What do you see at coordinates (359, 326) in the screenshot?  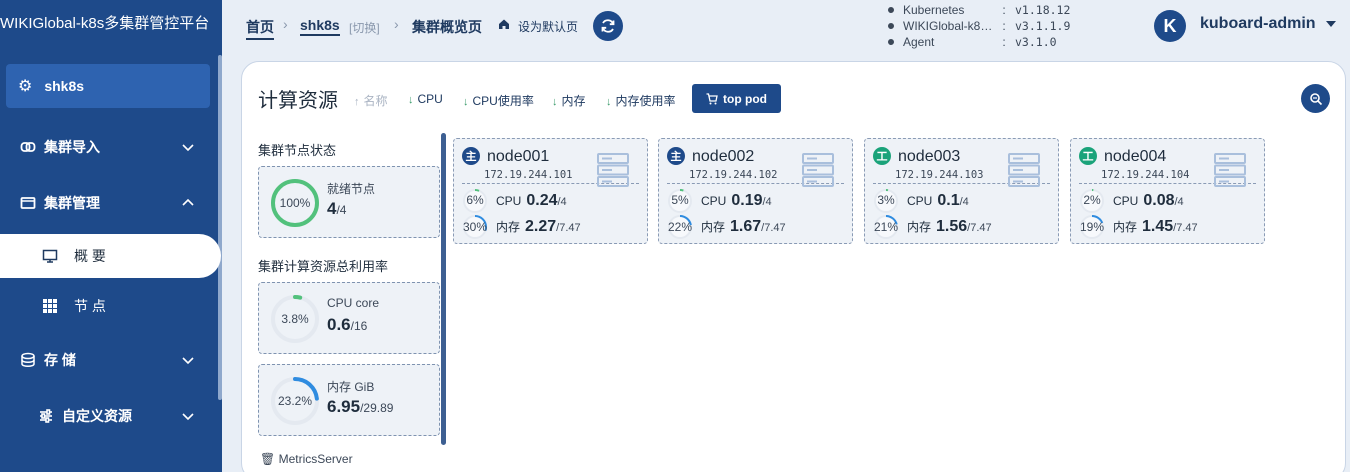 I see `cpu-total: /16` at bounding box center [359, 326].